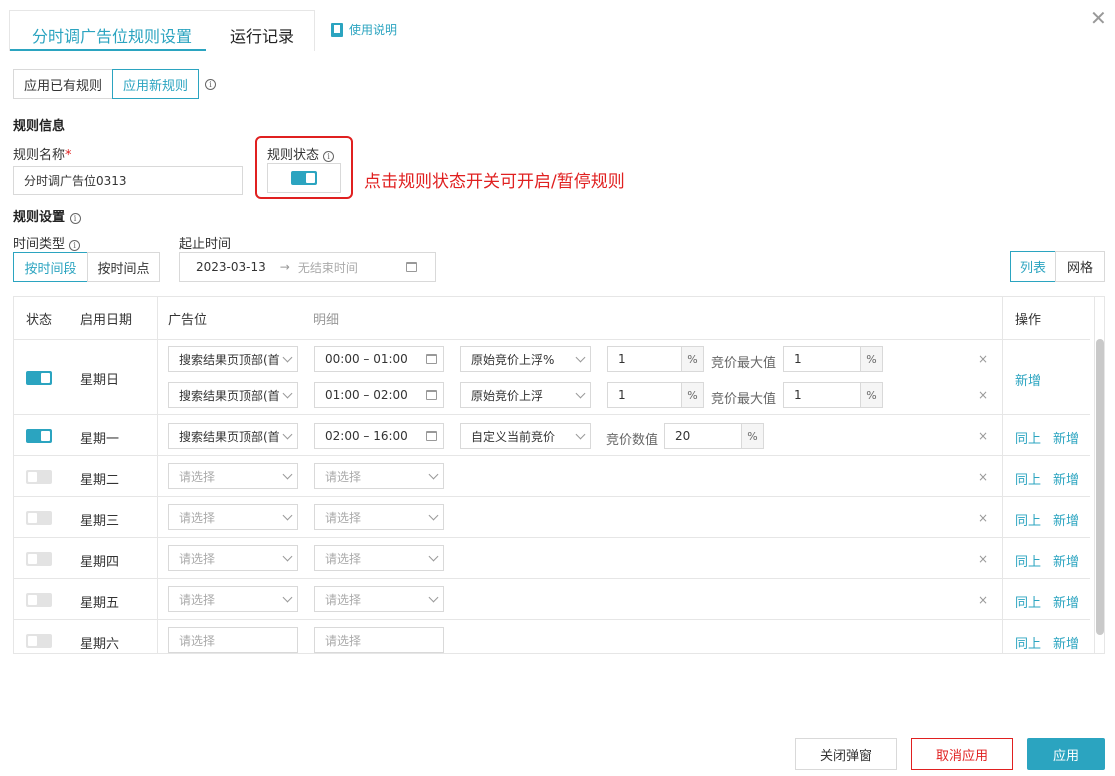 The image size is (1115, 776). Describe the element at coordinates (63, 84) in the screenshot. I see `apply-existing-rule-button: 应用已有规则` at that location.